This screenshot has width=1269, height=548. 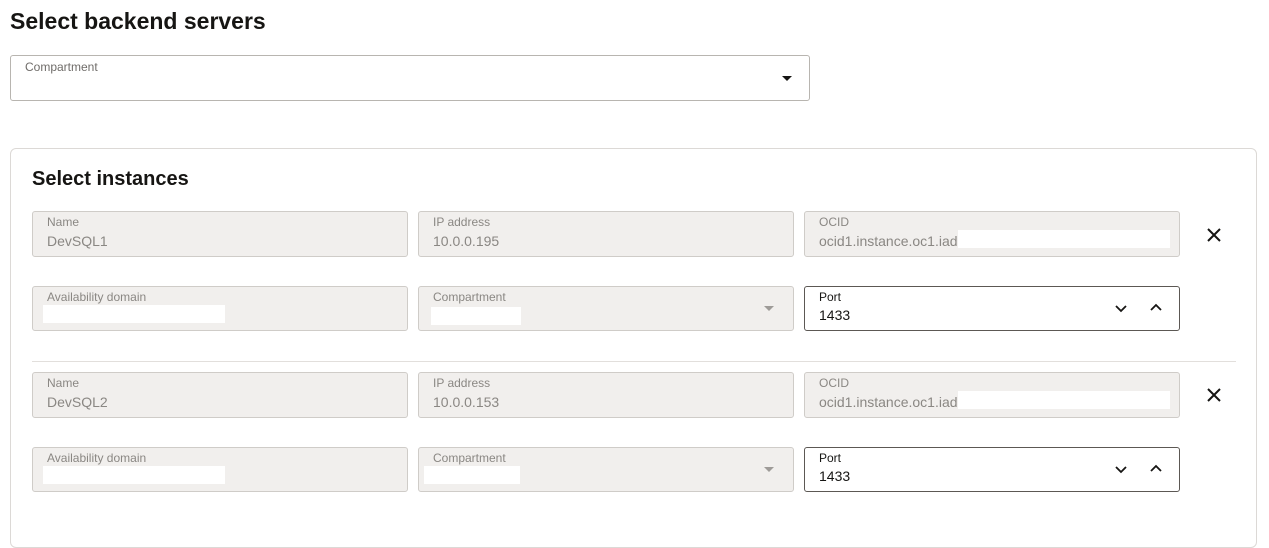 I want to click on section-title: Select instances, so click(x=110, y=179).